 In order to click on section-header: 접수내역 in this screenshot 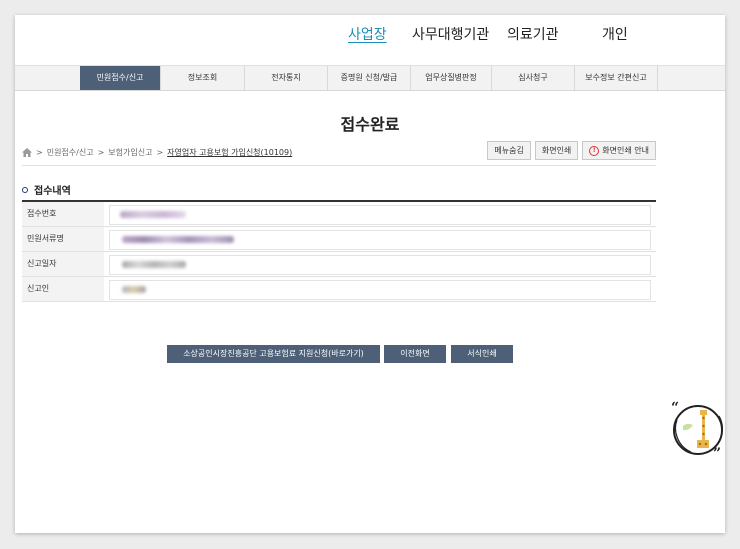, I will do `click(46, 189)`.